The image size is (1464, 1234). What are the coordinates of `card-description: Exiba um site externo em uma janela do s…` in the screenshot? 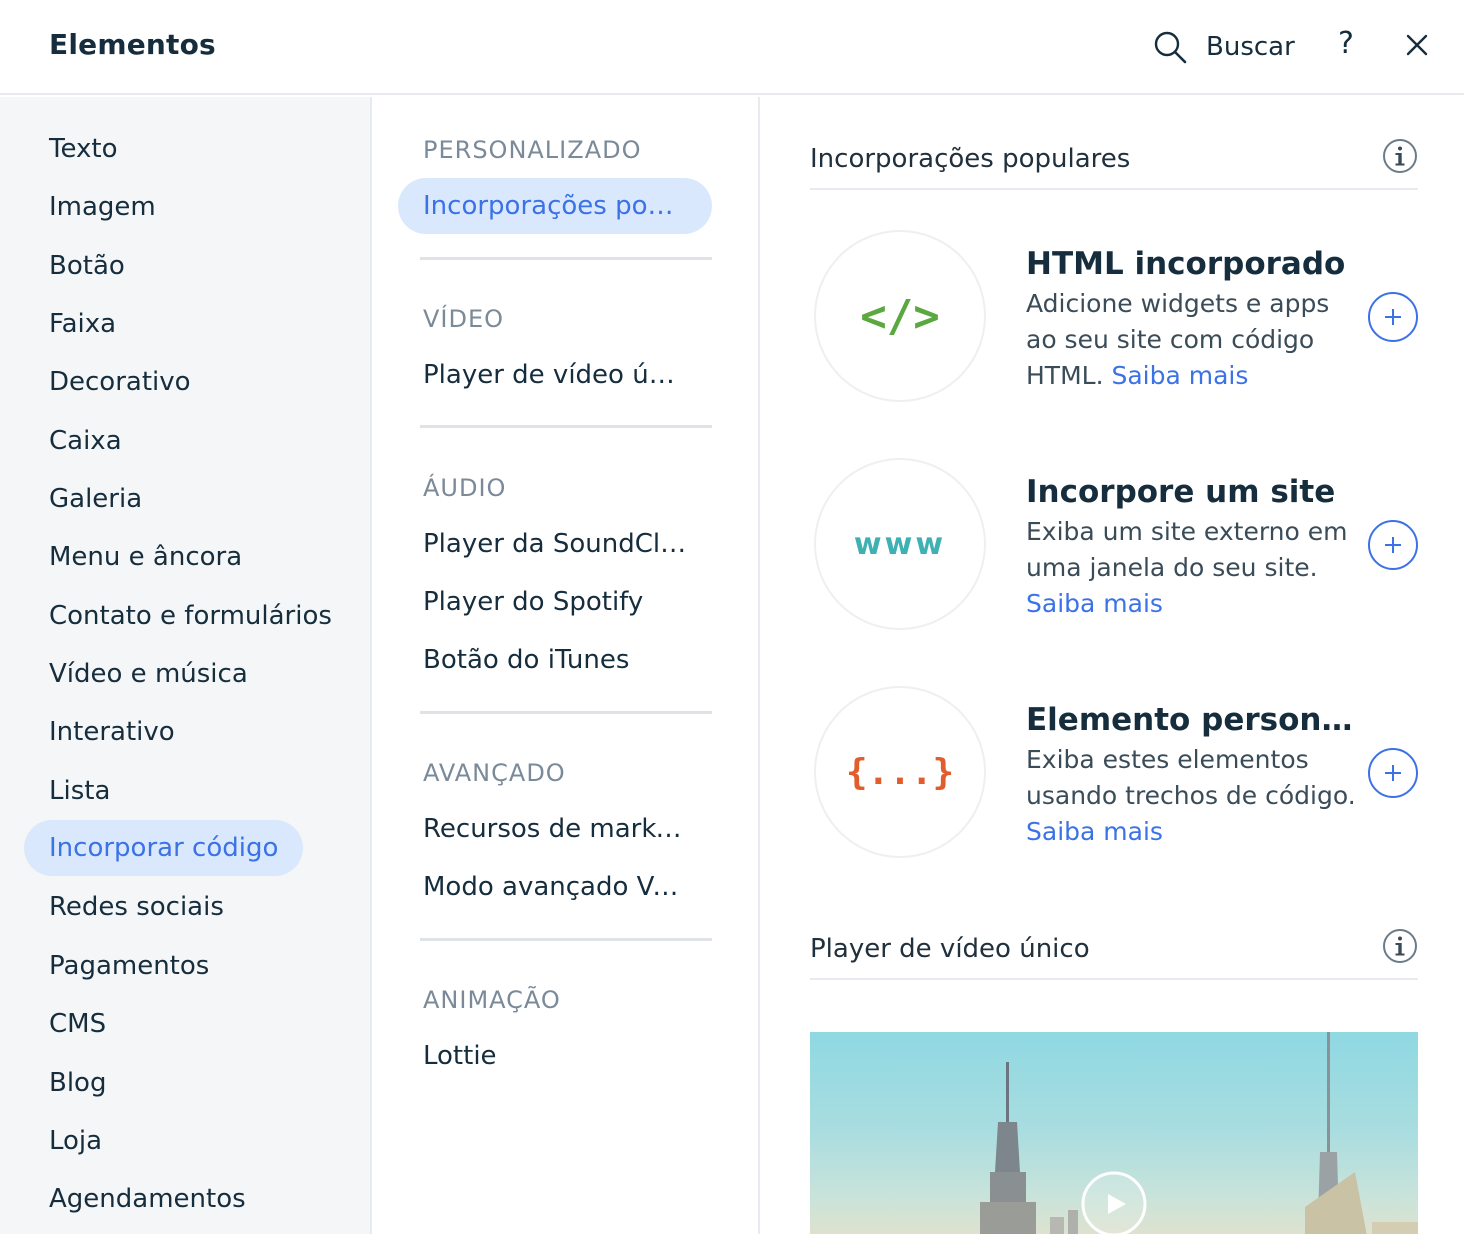 It's located at (1194, 568).